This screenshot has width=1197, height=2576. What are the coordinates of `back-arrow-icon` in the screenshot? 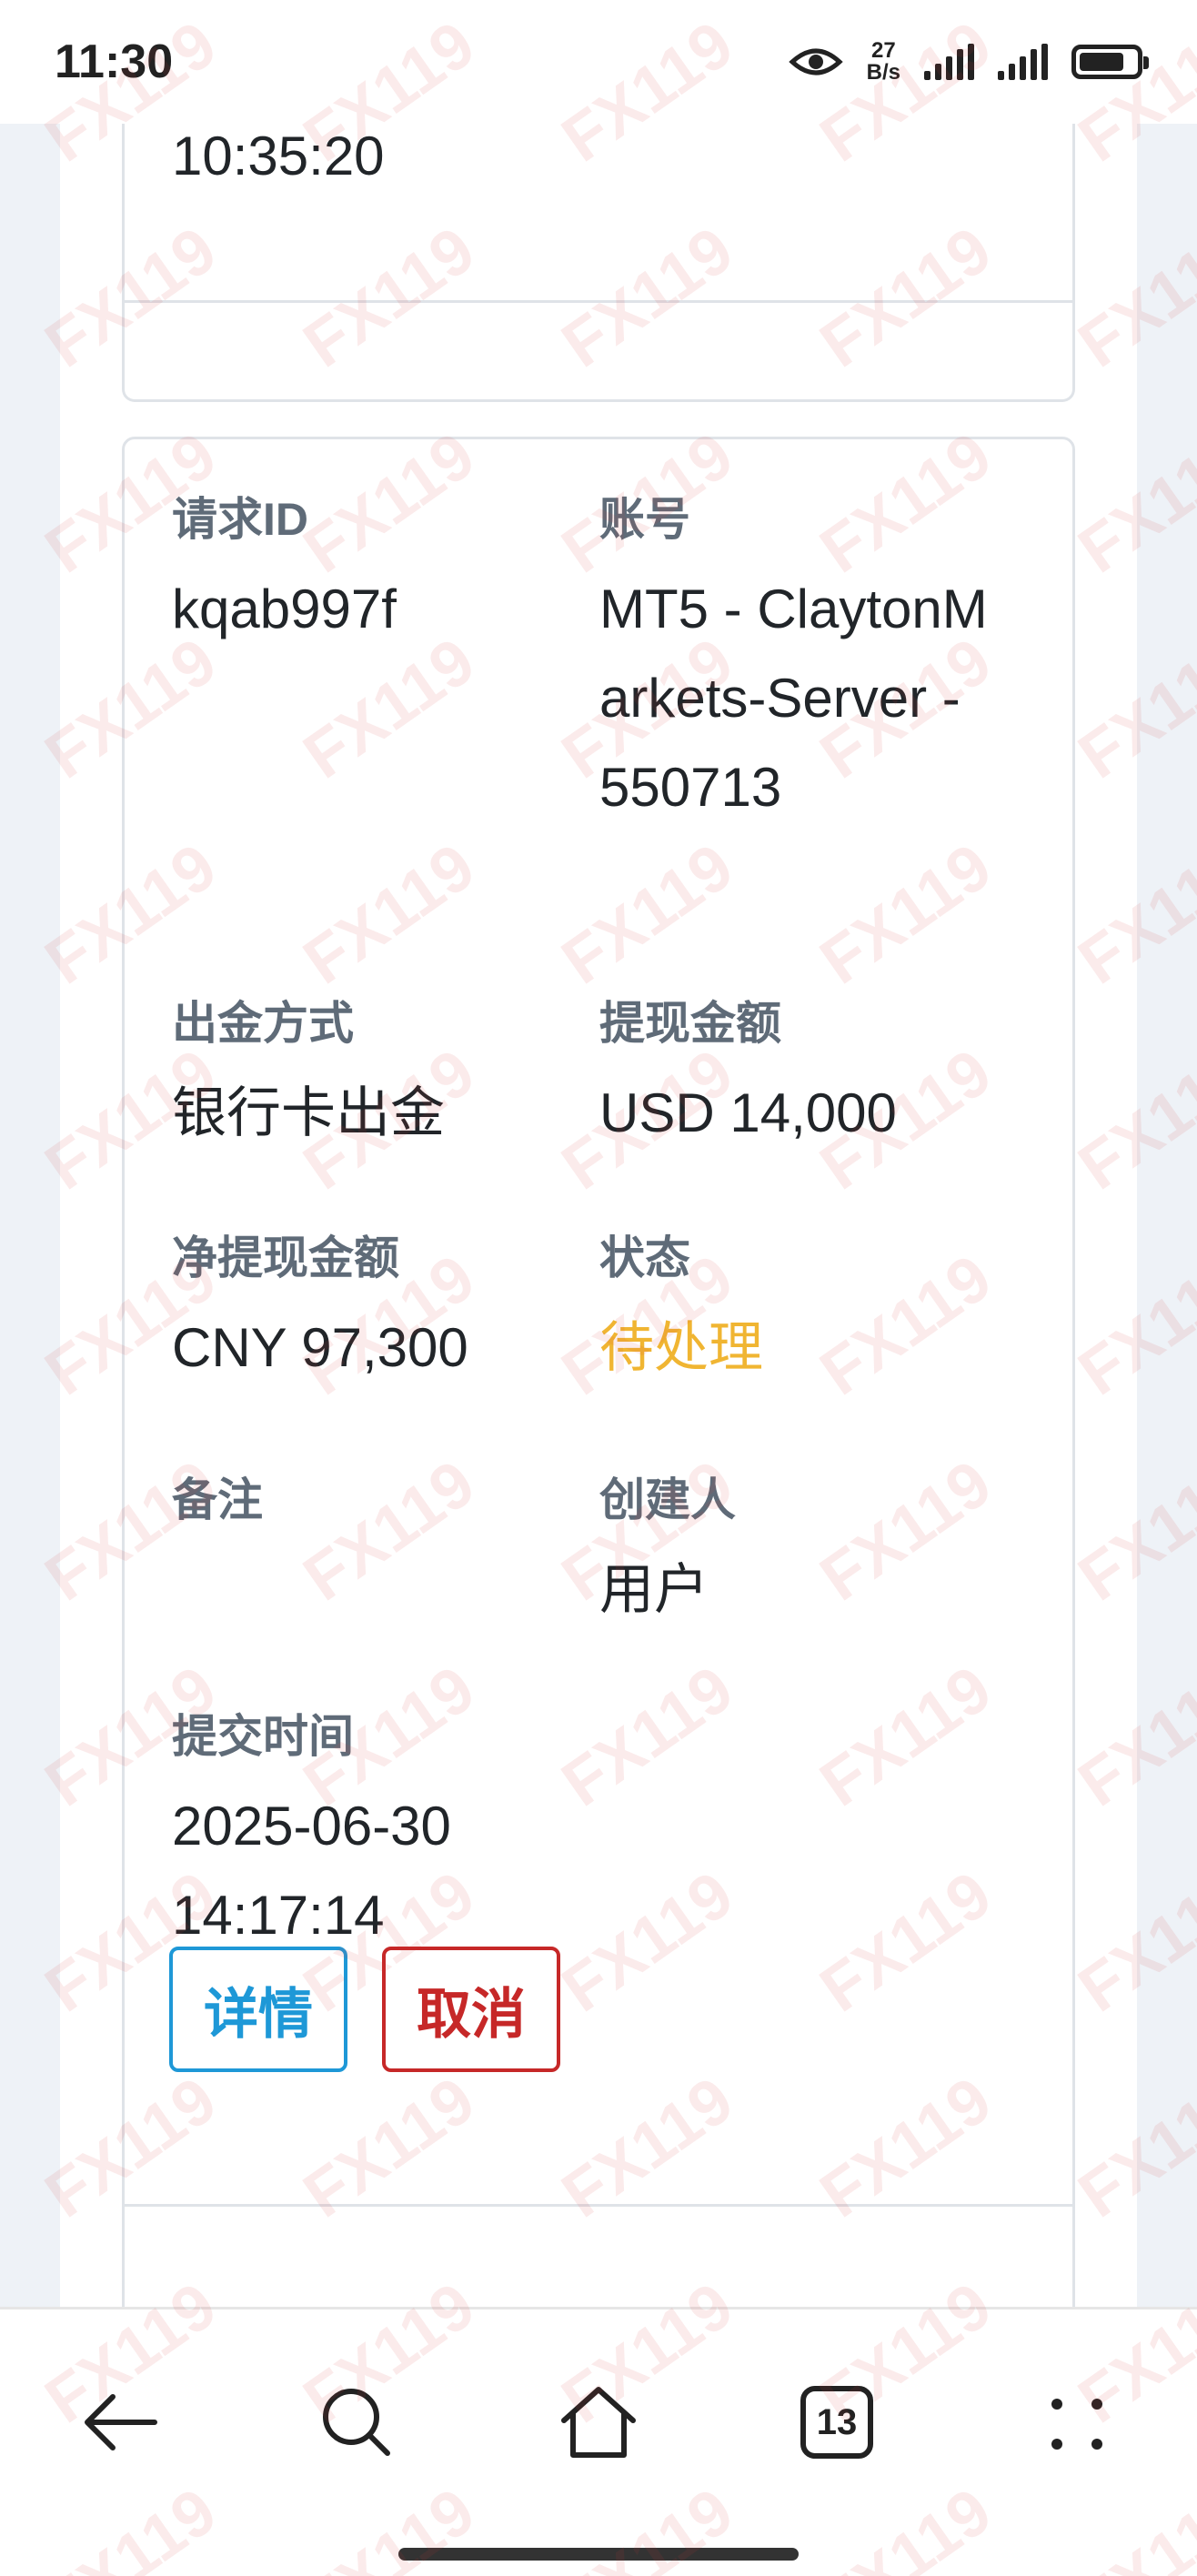 It's located at (121, 2422).